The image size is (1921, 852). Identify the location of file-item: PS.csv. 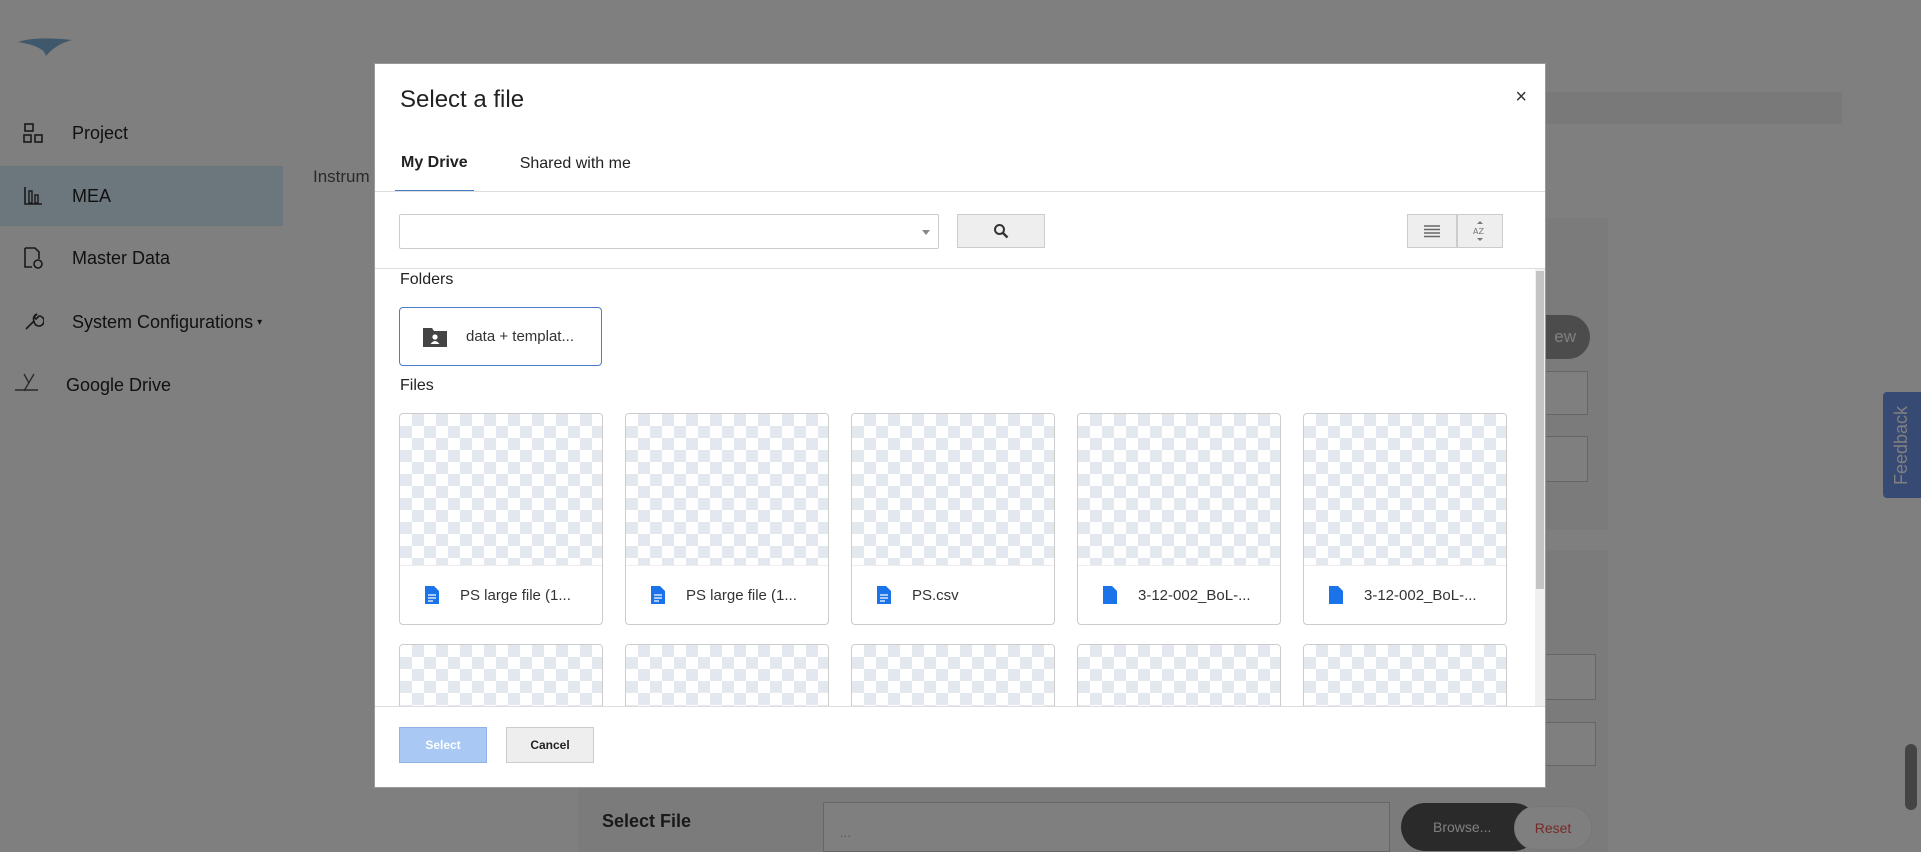
(953, 519).